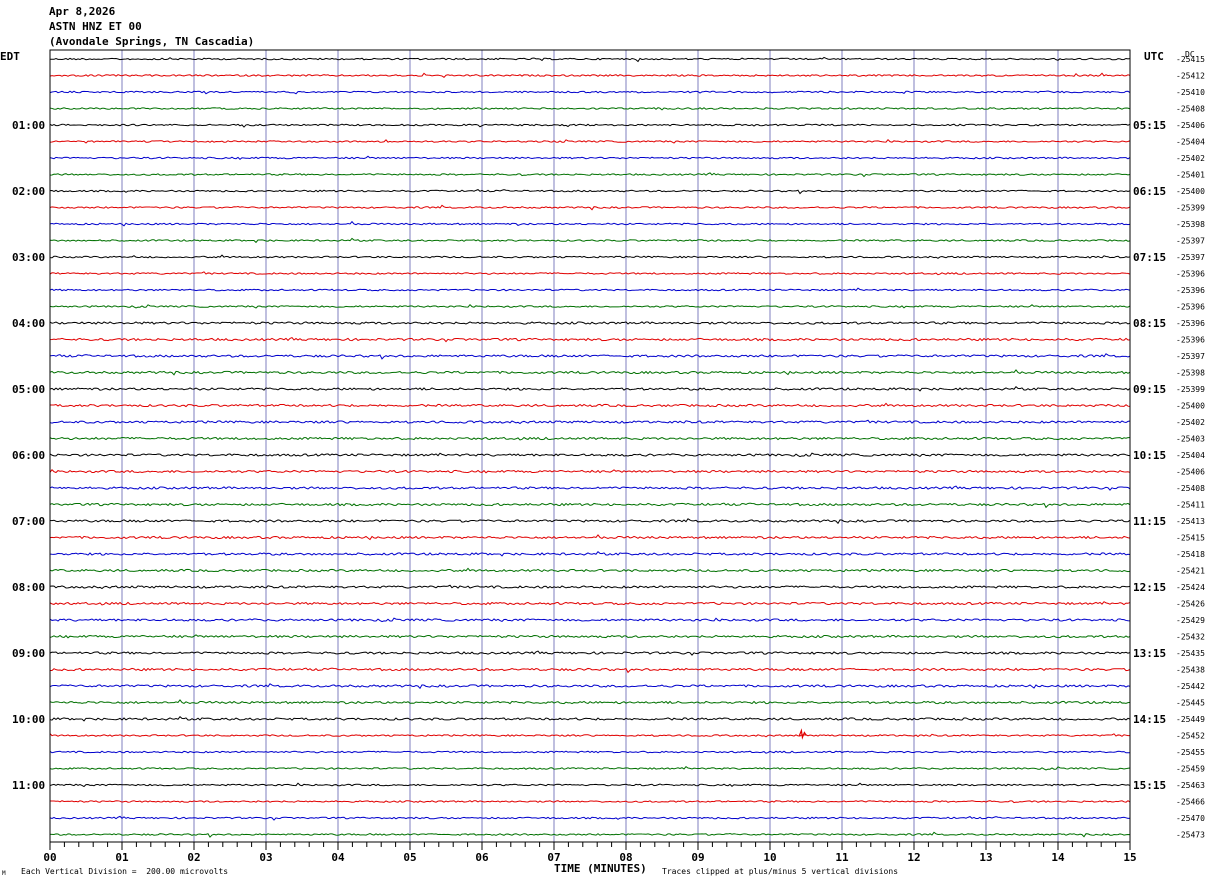 The width and height of the screenshot is (1210, 886). What do you see at coordinates (913, 857) in the screenshot?
I see `x-tick-label: 12` at bounding box center [913, 857].